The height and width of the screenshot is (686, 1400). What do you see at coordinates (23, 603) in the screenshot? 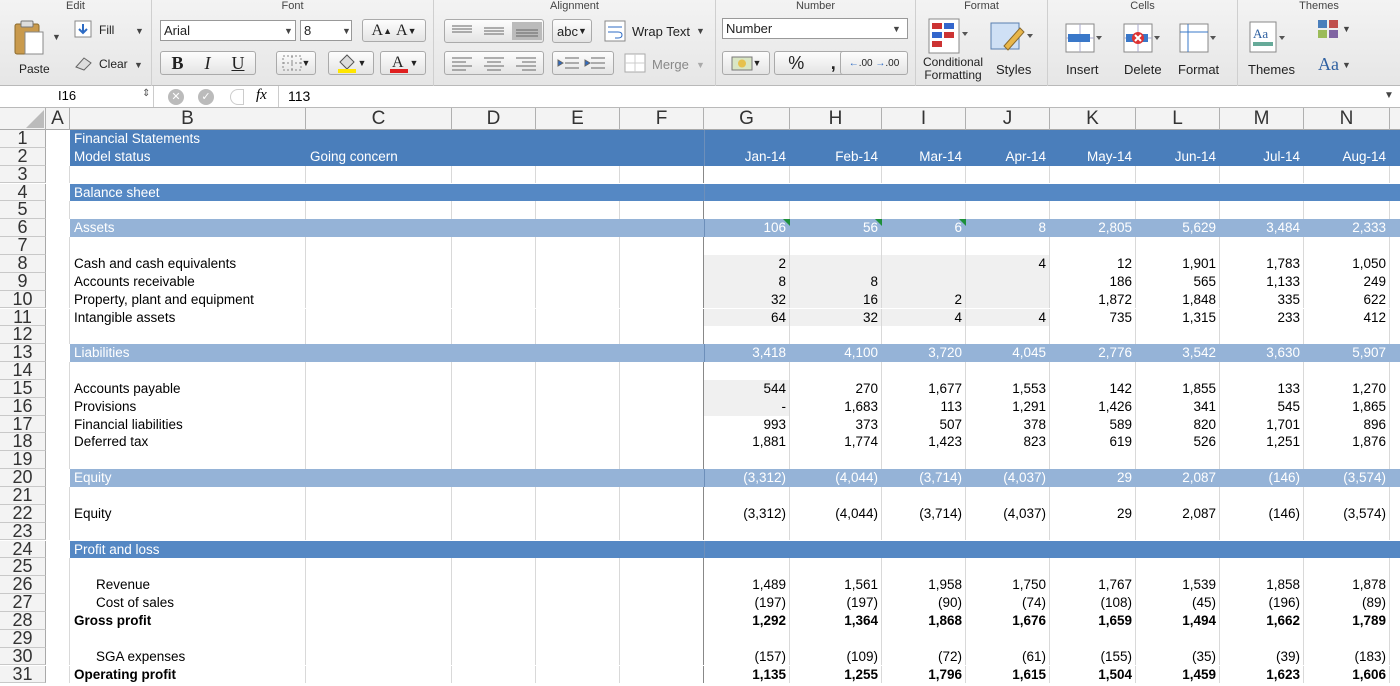
I see `row-header-27: 27` at bounding box center [23, 603].